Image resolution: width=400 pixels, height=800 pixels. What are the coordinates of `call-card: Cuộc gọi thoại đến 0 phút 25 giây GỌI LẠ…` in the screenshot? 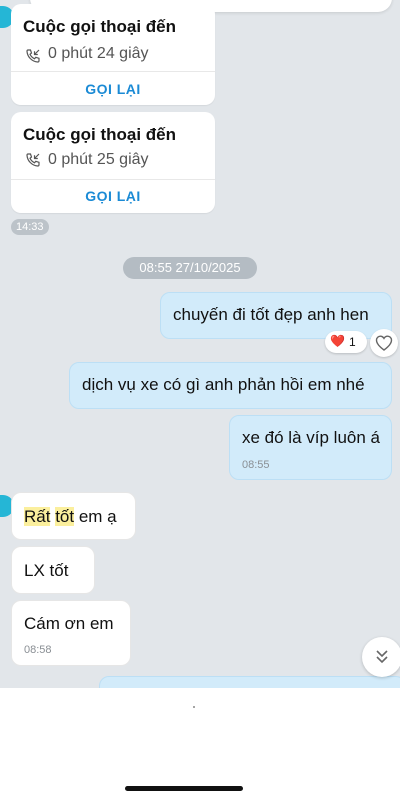 It's located at (113, 162).